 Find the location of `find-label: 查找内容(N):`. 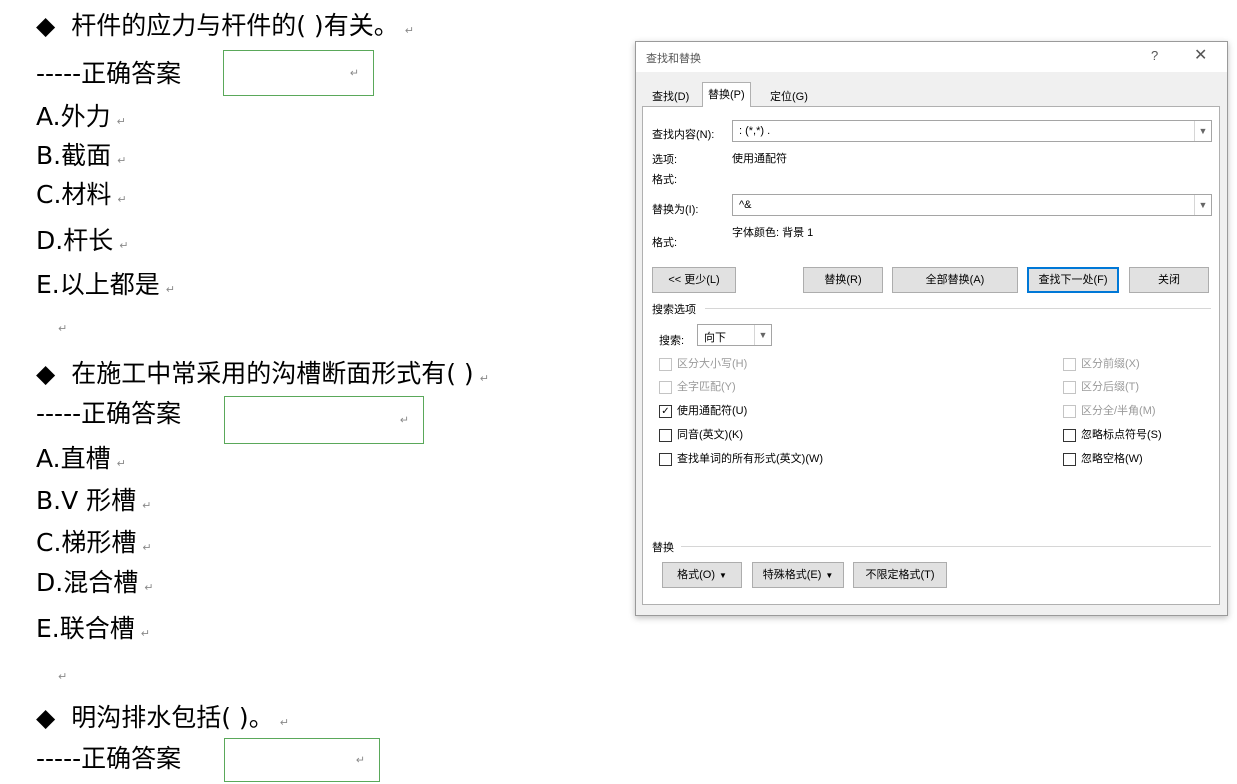

find-label: 查找内容(N): is located at coordinates (683, 135).